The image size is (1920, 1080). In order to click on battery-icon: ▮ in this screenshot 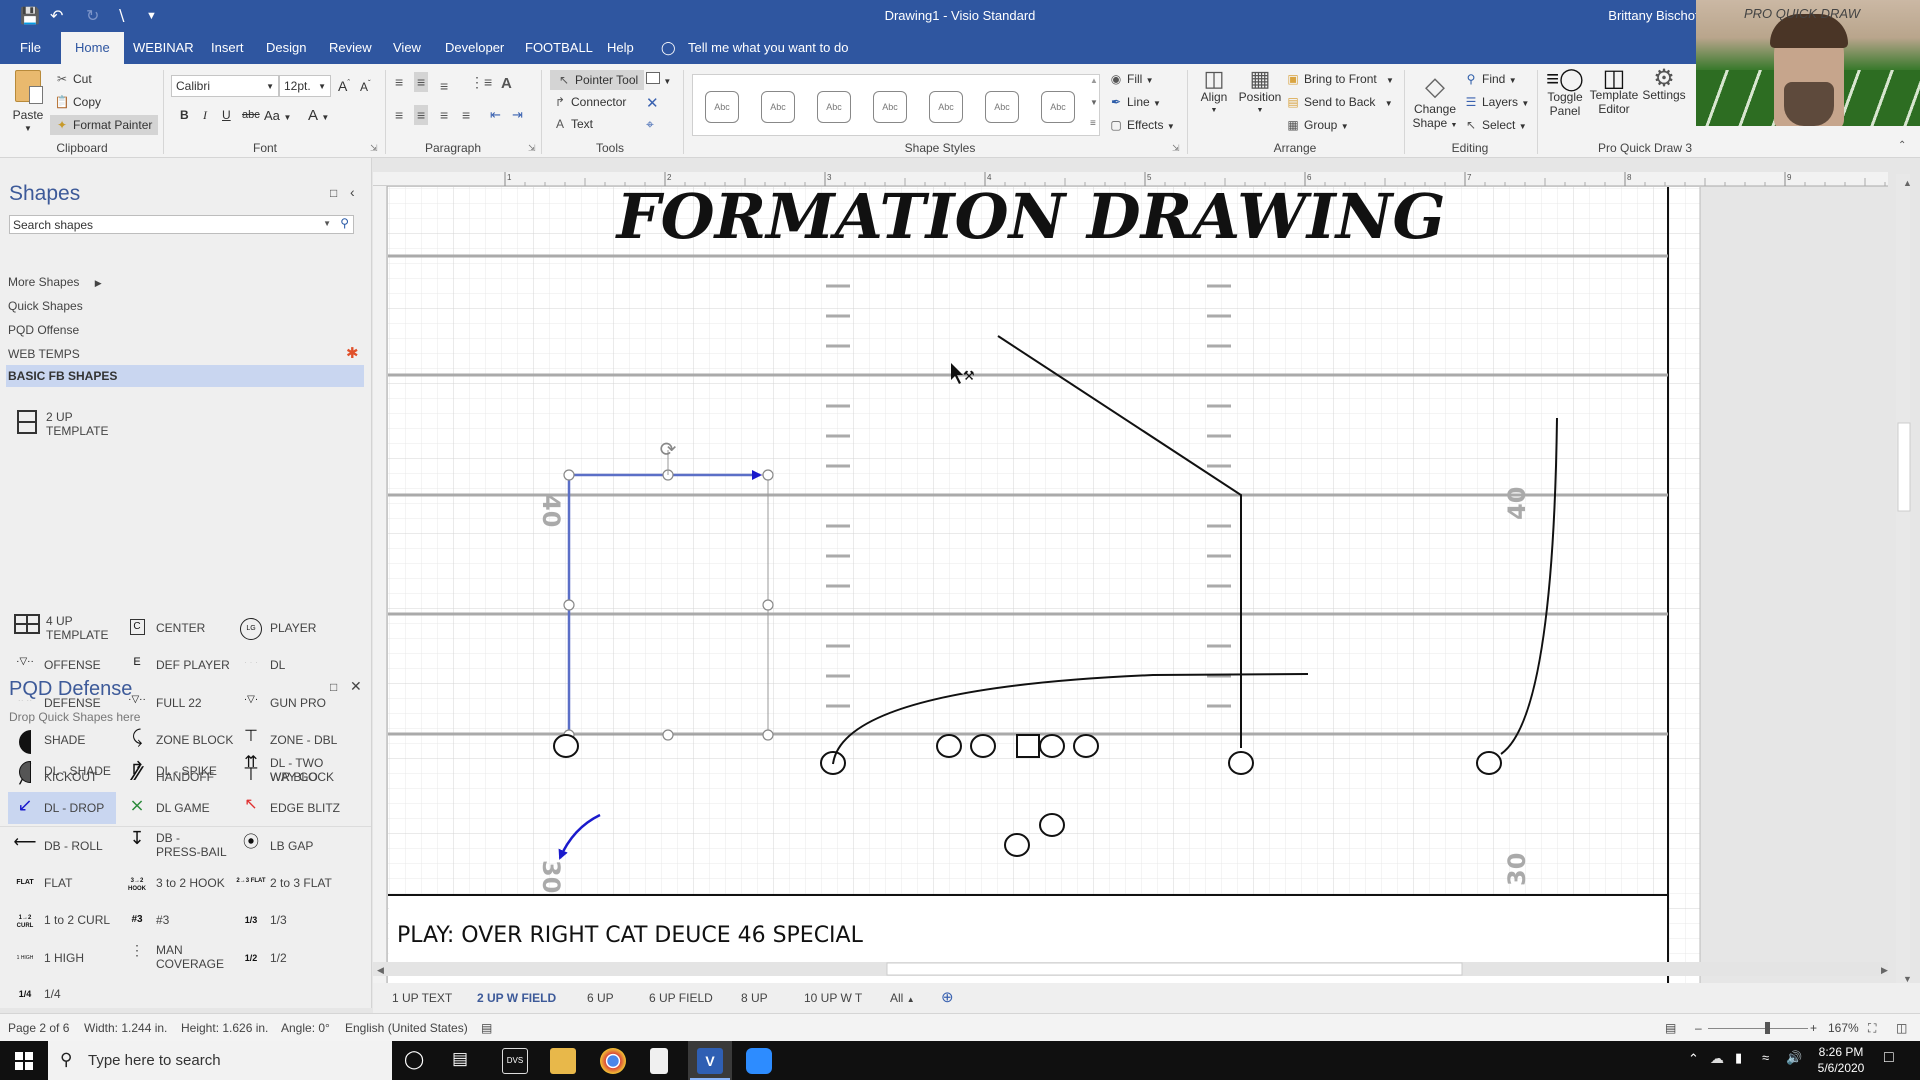, I will do `click(1738, 1058)`.